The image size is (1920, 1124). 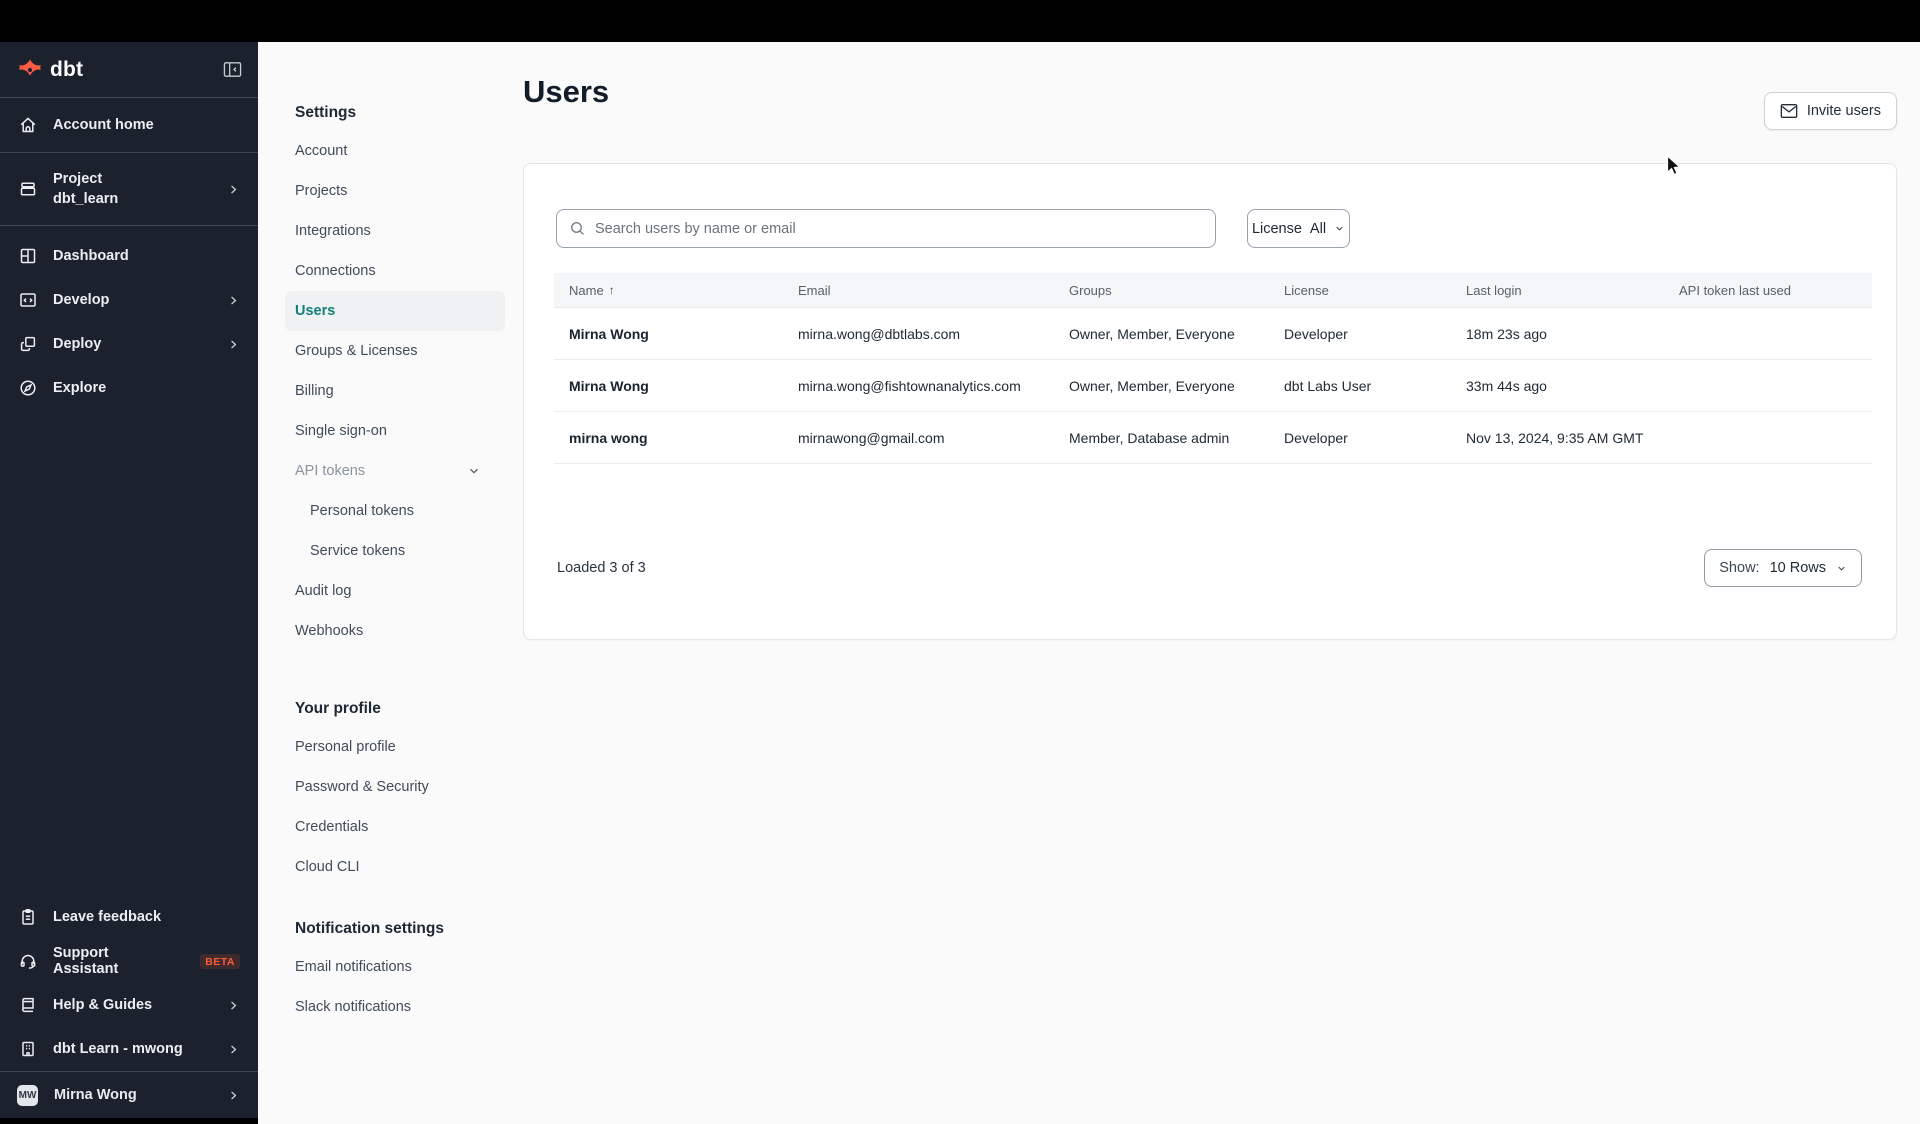 I want to click on loaded-count: Loaded 3 of 3, so click(x=601, y=568).